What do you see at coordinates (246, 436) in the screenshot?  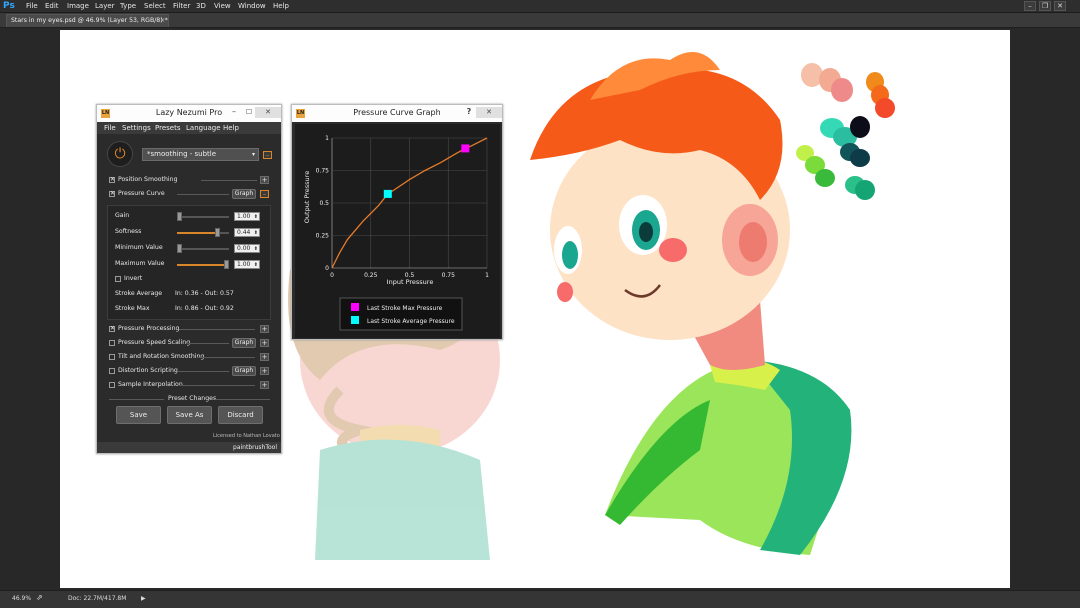 I see `license-text: Licensed to Nathan Lovato` at bounding box center [246, 436].